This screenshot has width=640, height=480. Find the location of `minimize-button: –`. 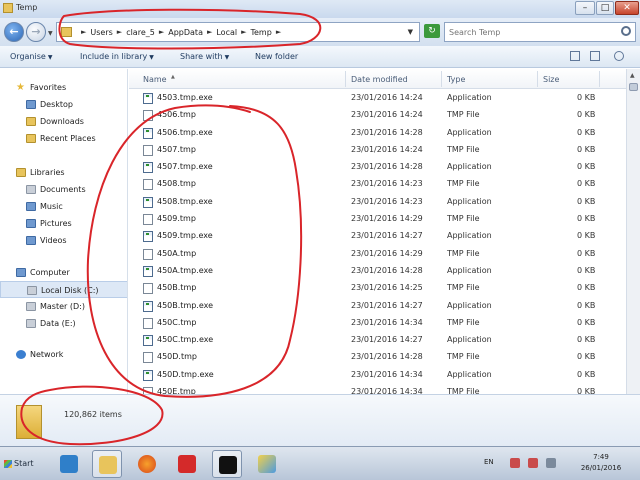

minimize-button: – is located at coordinates (585, 8).